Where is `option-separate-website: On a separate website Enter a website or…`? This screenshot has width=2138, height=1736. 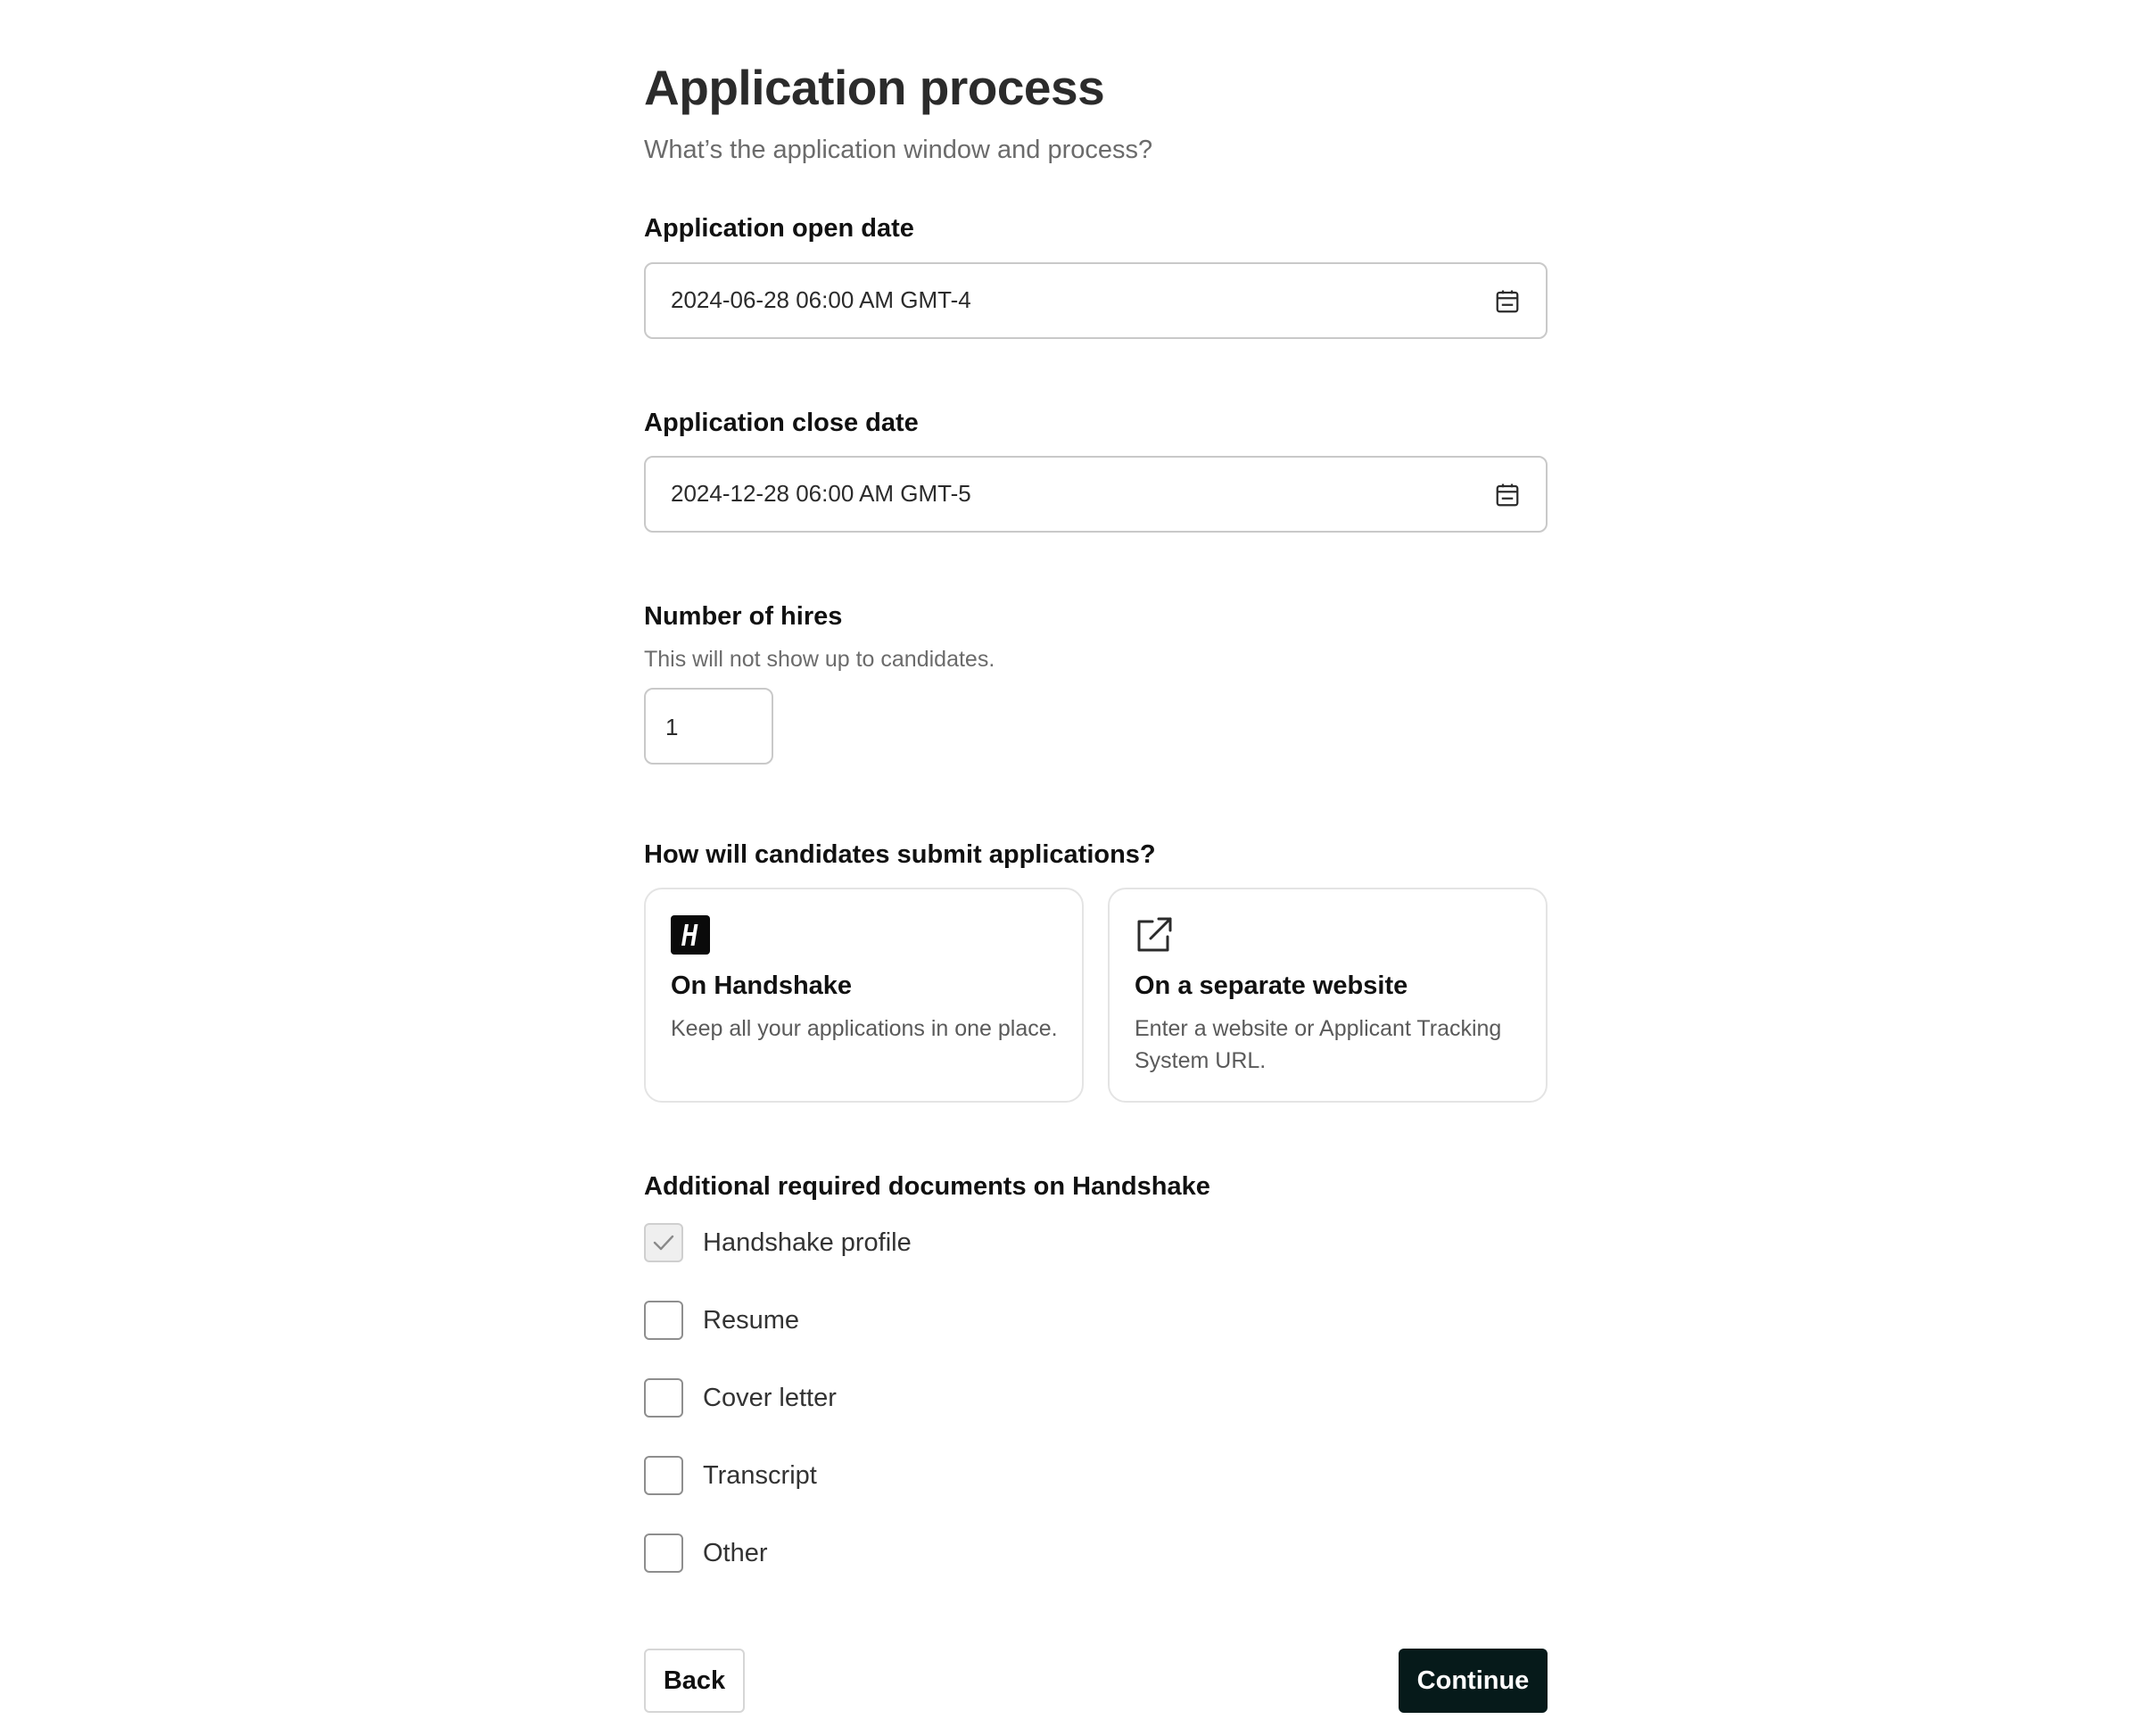 option-separate-website: On a separate website Enter a website or… is located at coordinates (1328, 995).